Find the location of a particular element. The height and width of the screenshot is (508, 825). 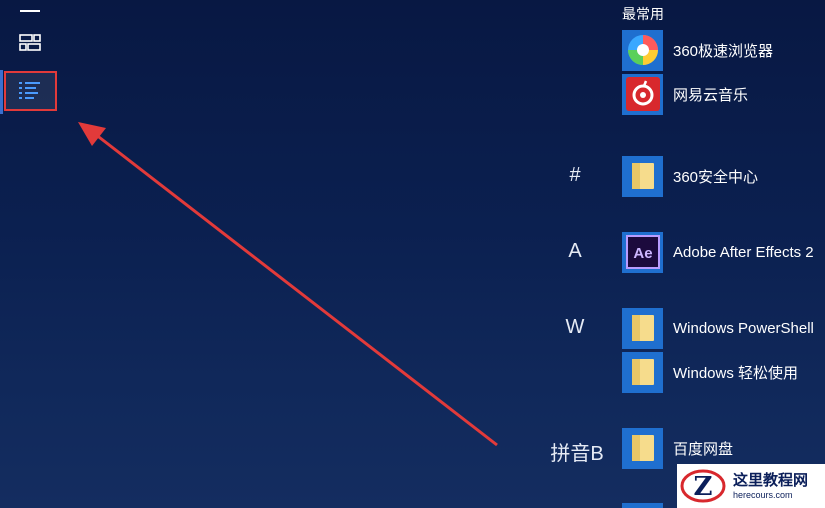

netease-music-icon is located at coordinates (642, 94).